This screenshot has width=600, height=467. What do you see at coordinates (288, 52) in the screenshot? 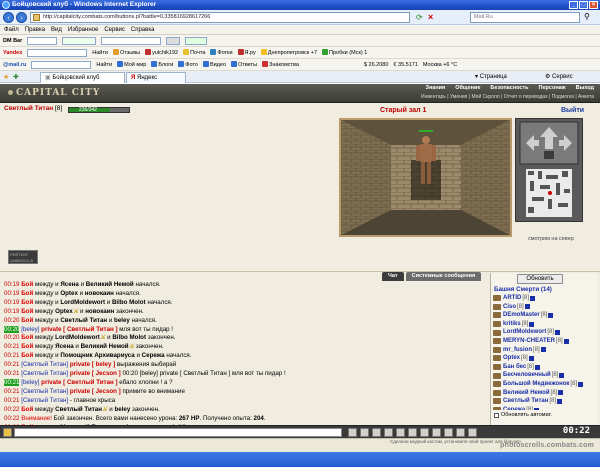
I see `weather-link: Днепропетровск +7` at bounding box center [288, 52].